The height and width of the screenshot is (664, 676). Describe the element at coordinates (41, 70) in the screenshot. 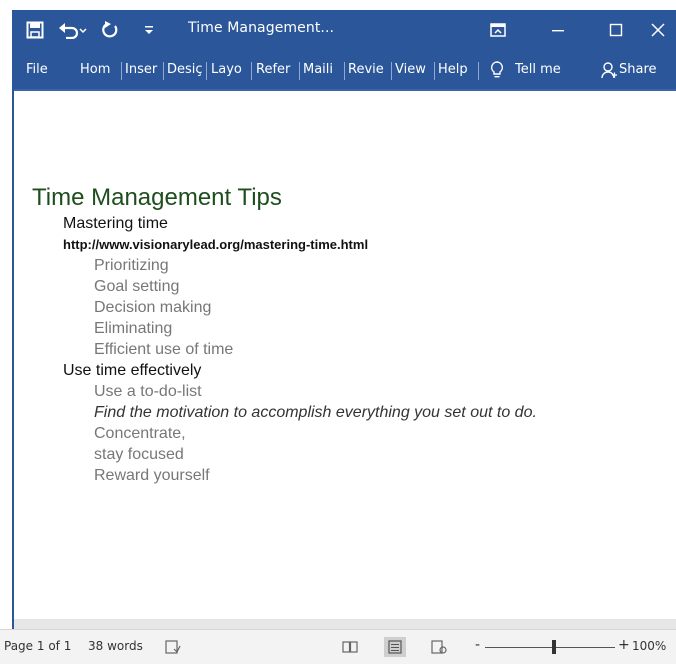

I see `tab-file: File` at that location.